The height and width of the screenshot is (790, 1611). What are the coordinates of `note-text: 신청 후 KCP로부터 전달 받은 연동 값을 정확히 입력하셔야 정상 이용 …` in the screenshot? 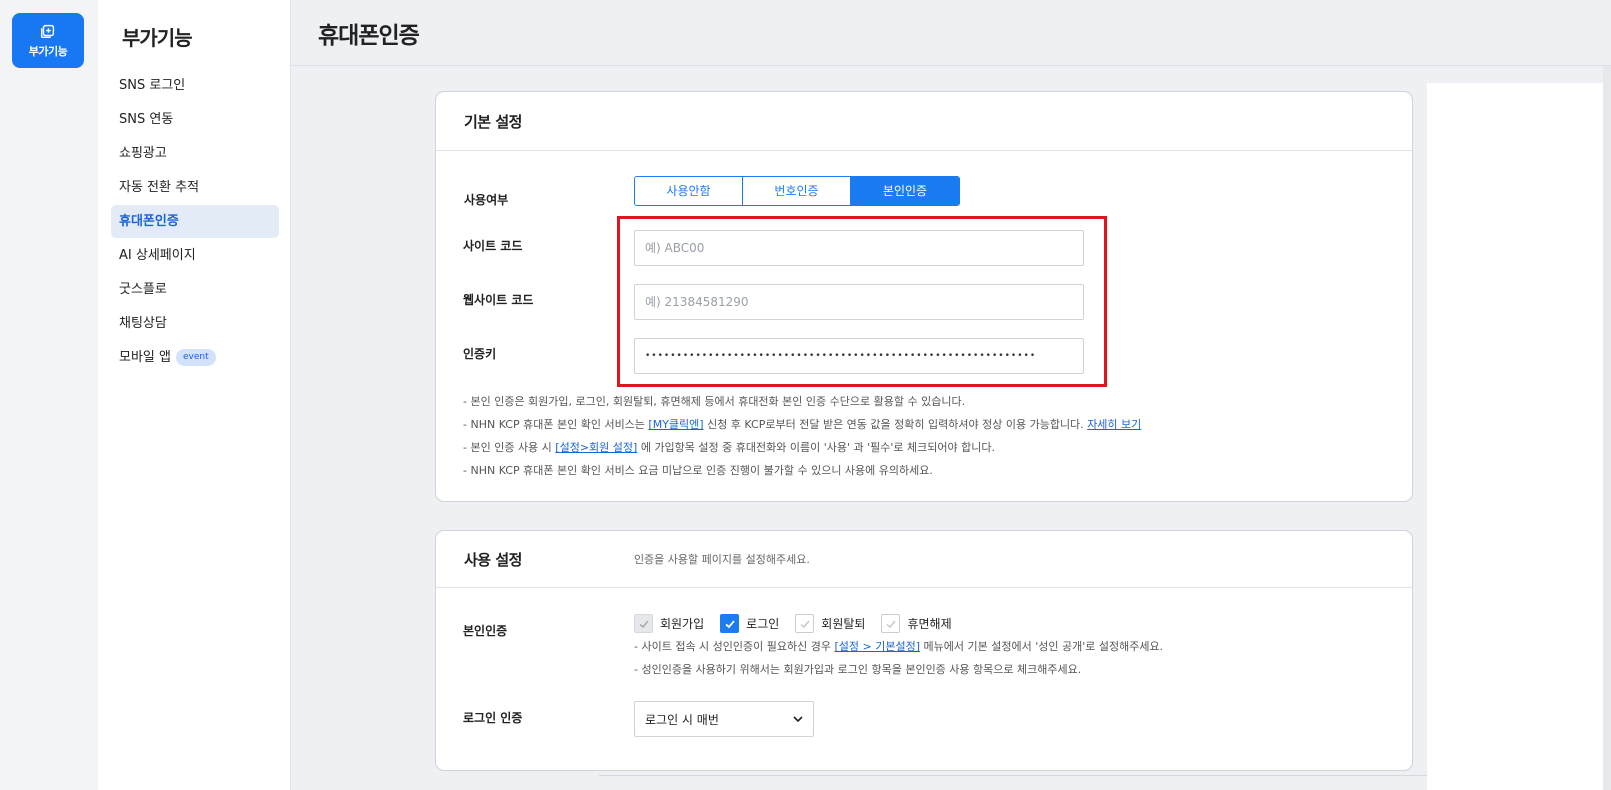 It's located at (895, 424).